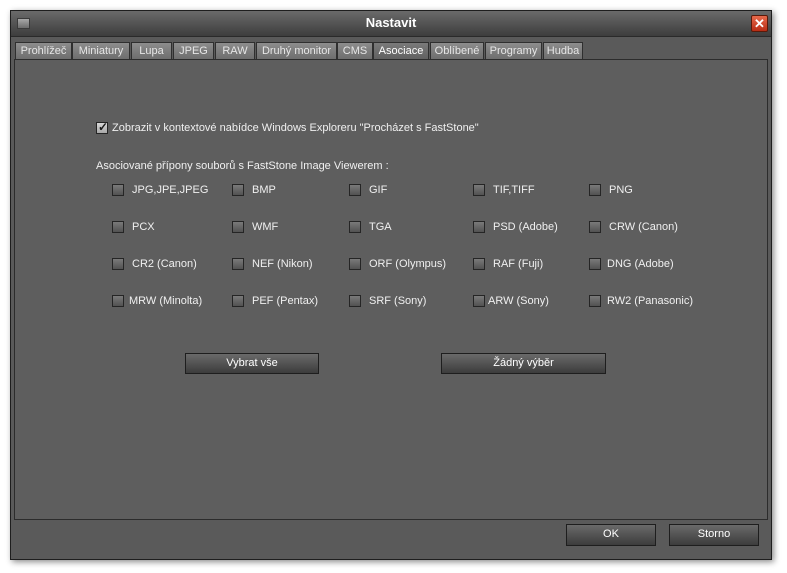 The image size is (787, 573). I want to click on extension-label: TGA, so click(380, 227).